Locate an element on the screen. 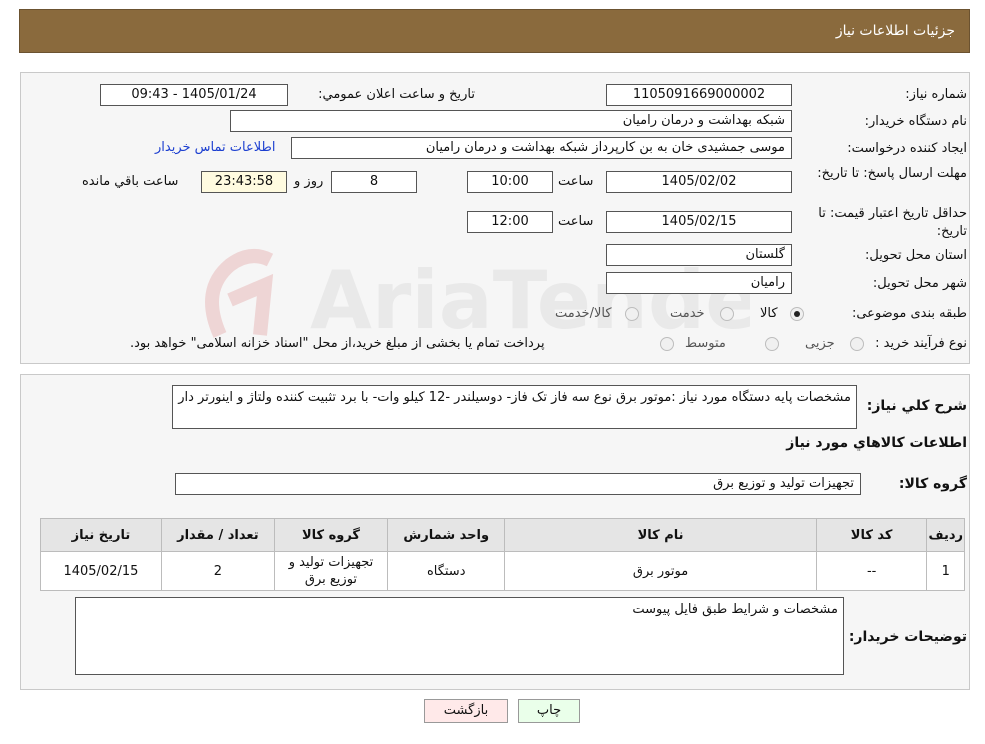 The image size is (985, 744). cell-row: 1 is located at coordinates (945, 571).